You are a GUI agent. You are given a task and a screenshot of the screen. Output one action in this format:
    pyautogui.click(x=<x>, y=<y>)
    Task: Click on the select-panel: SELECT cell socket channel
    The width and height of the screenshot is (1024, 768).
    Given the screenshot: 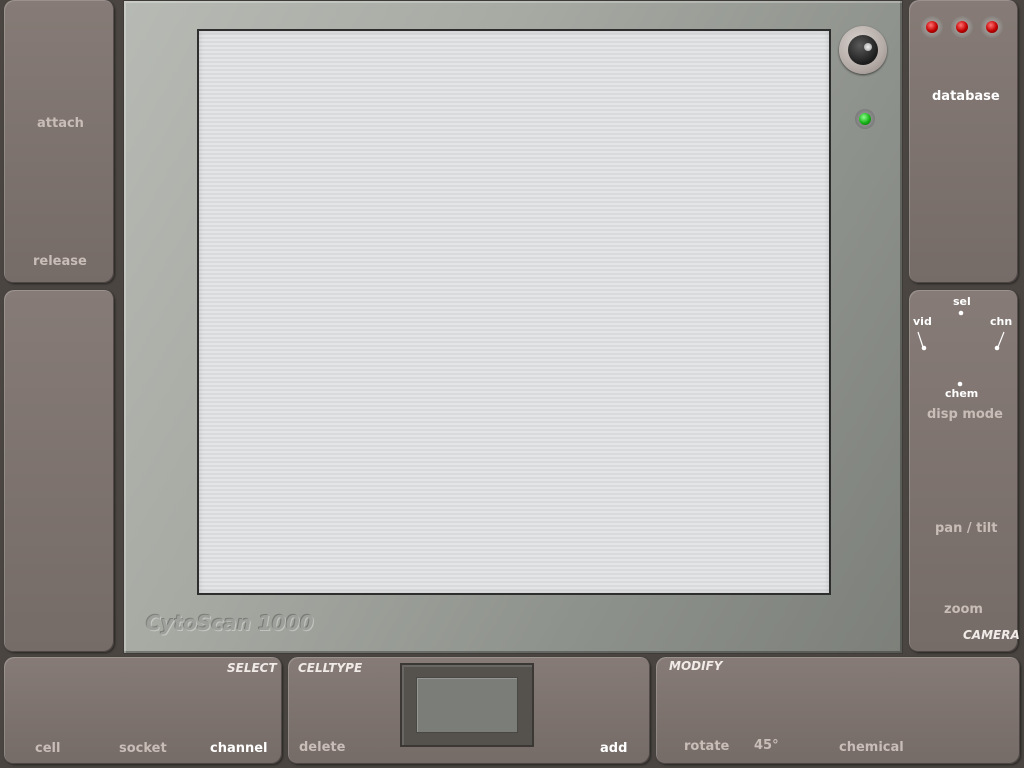 What is the action you would take?
    pyautogui.click(x=143, y=710)
    